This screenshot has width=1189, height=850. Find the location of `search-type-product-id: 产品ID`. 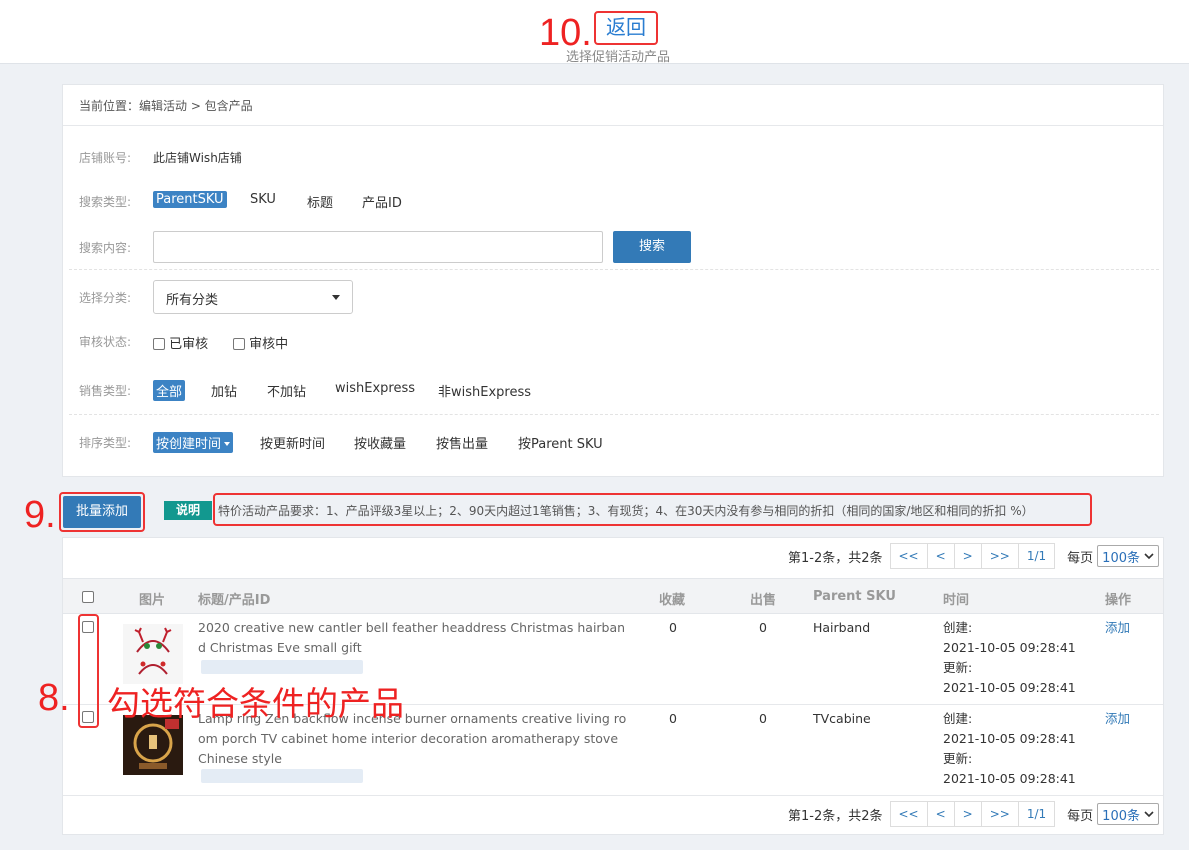

search-type-product-id: 产品ID is located at coordinates (382, 201).